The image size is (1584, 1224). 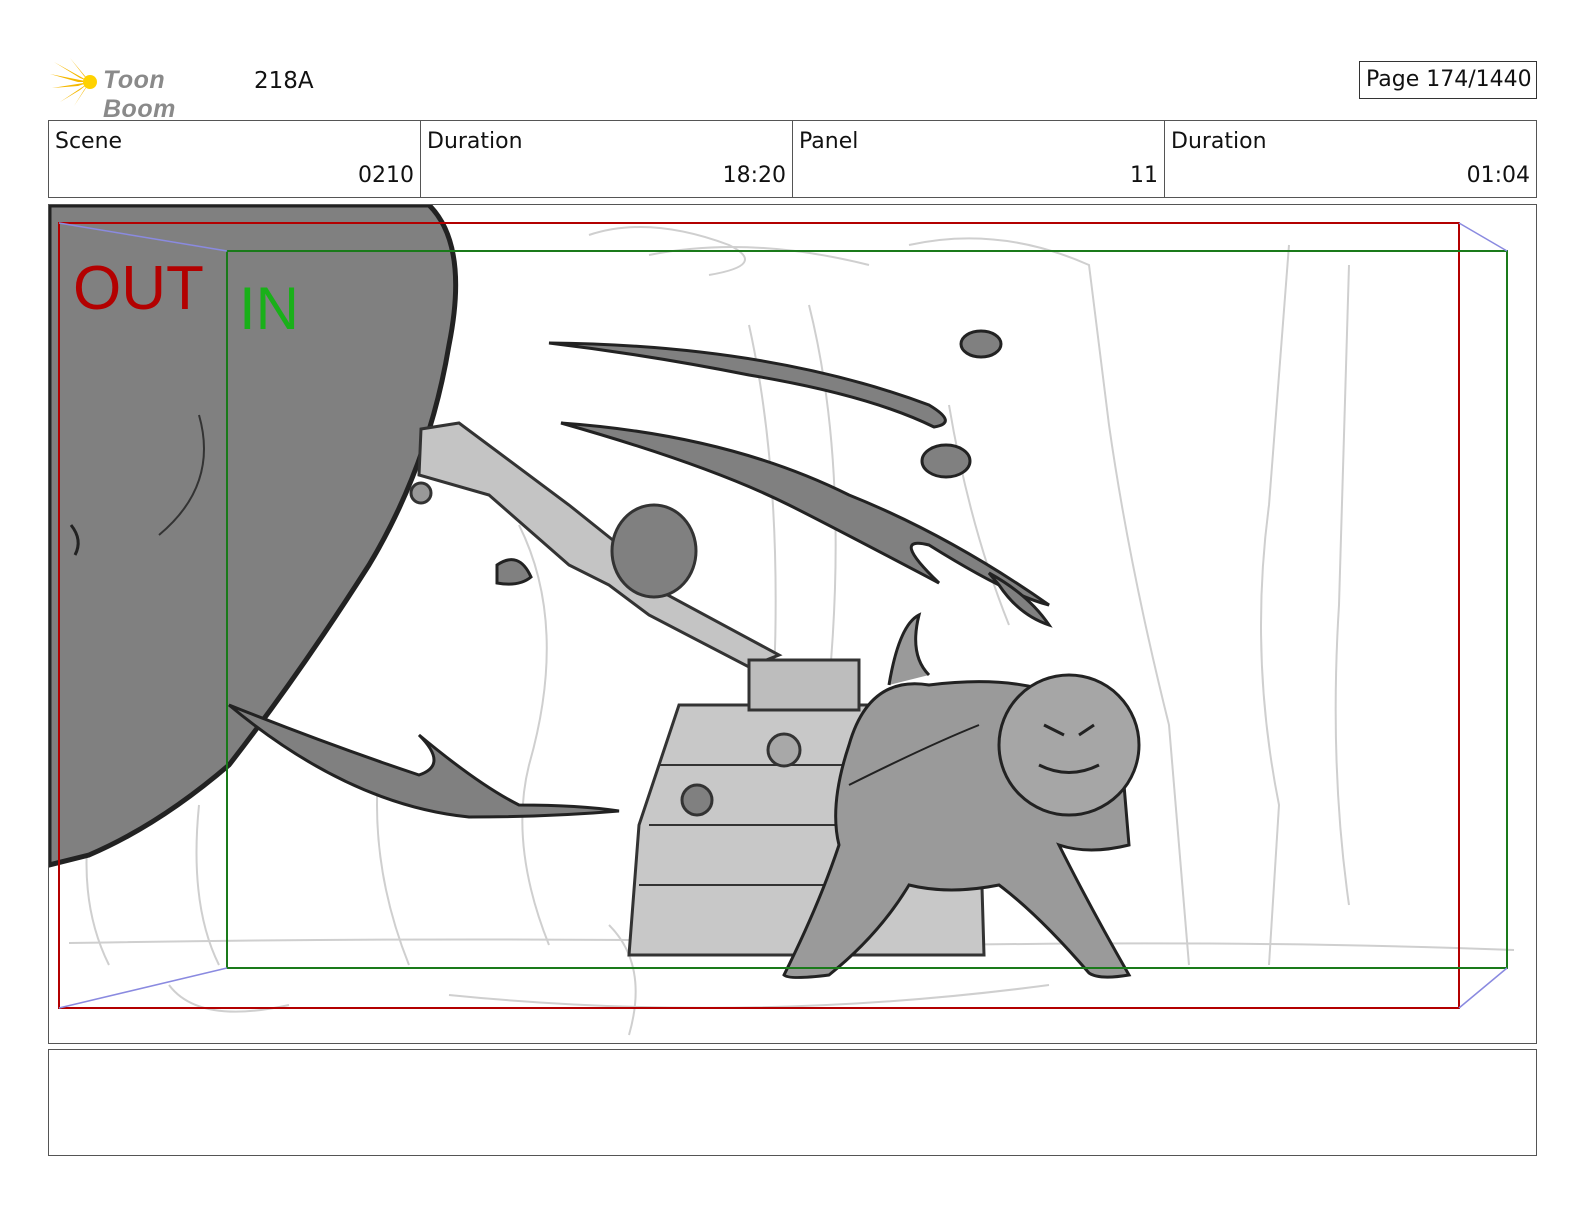 What do you see at coordinates (607, 159) in the screenshot?
I see `scene-duration-cell: Duration 18:20` at bounding box center [607, 159].